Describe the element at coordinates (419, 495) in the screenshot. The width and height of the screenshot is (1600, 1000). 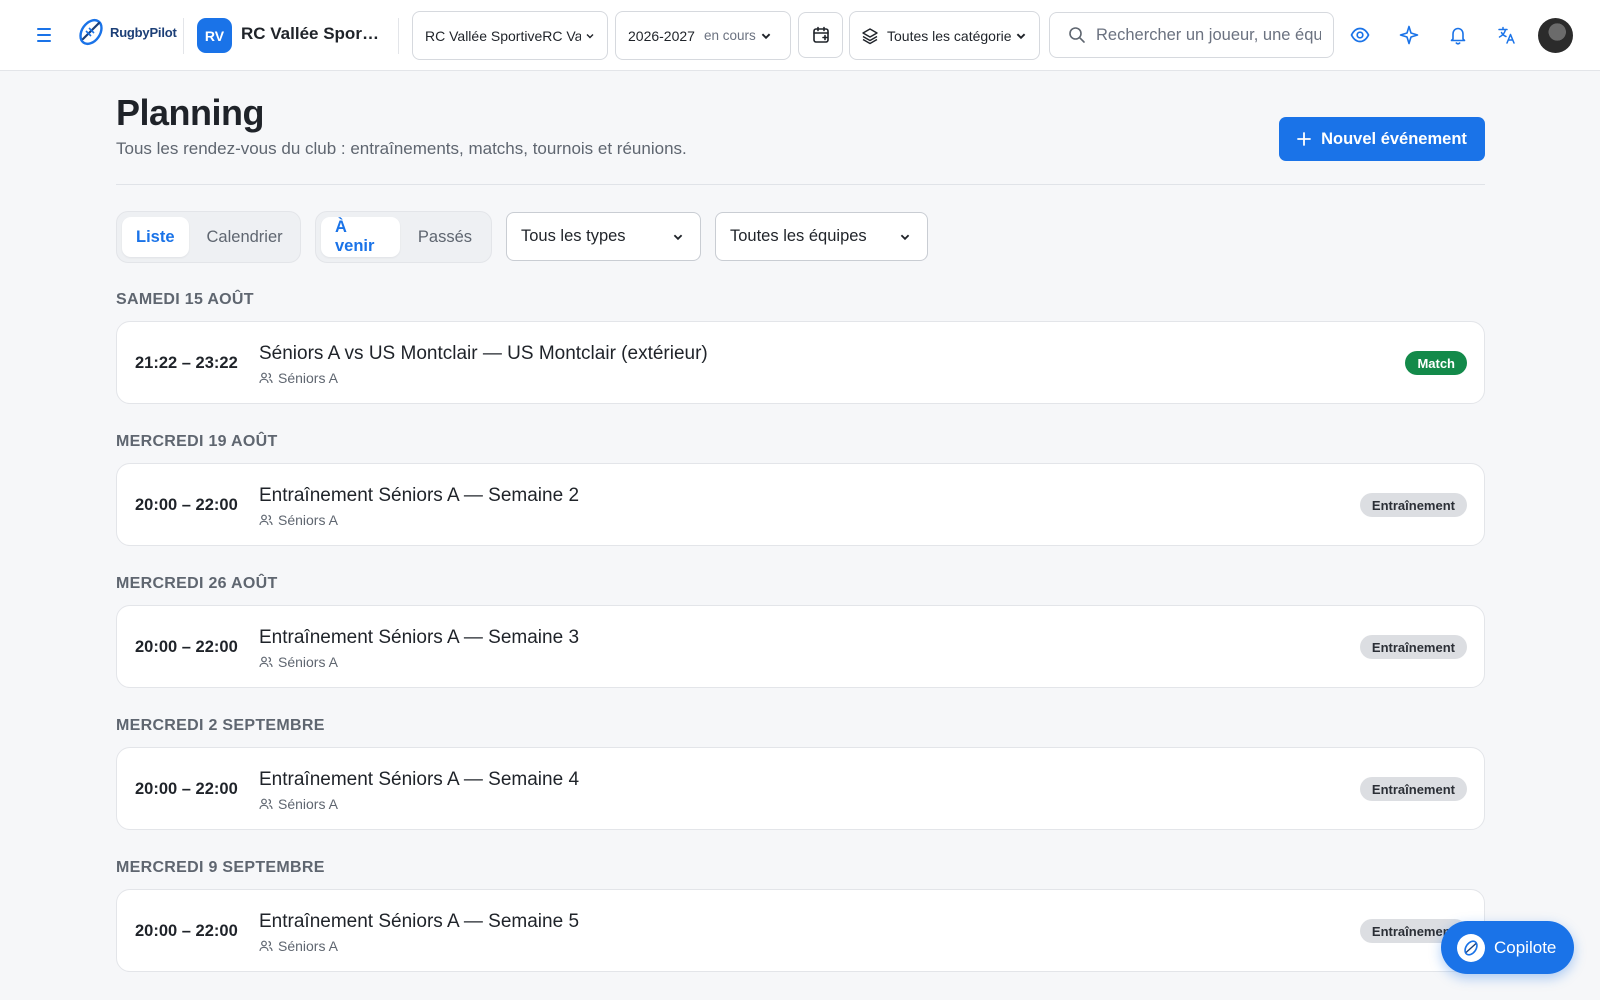
I see `event-title: Entraînement Séniors A — Semaine 2` at that location.